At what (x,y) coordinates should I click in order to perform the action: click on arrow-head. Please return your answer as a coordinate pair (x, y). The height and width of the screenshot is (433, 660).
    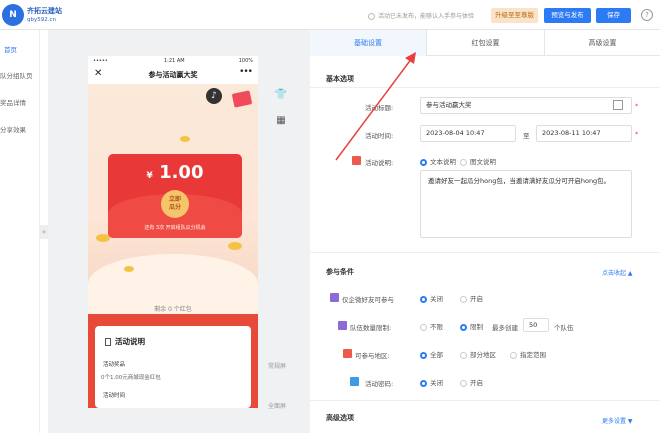
    Looking at the image, I should click on (410, 58).